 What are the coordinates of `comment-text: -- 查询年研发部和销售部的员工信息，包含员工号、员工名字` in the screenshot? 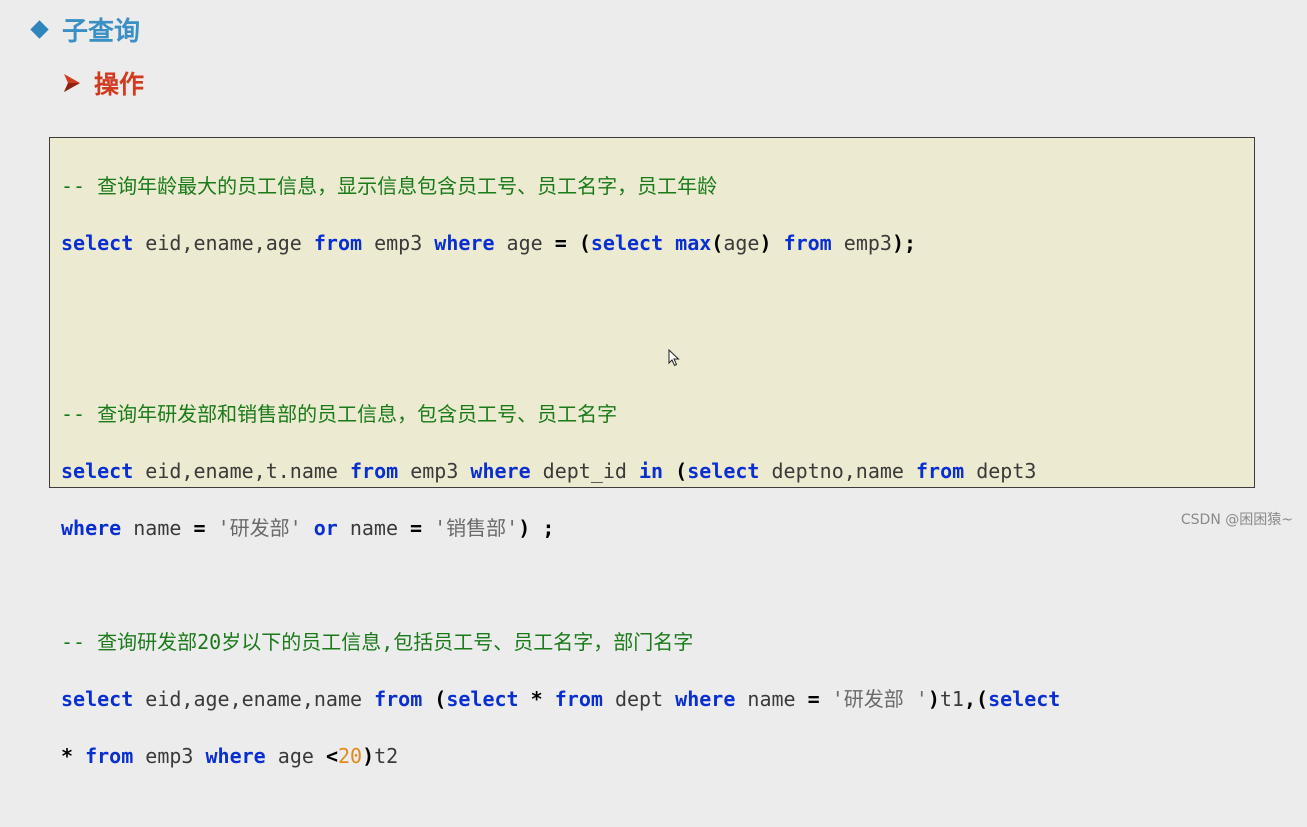 It's located at (339, 413).